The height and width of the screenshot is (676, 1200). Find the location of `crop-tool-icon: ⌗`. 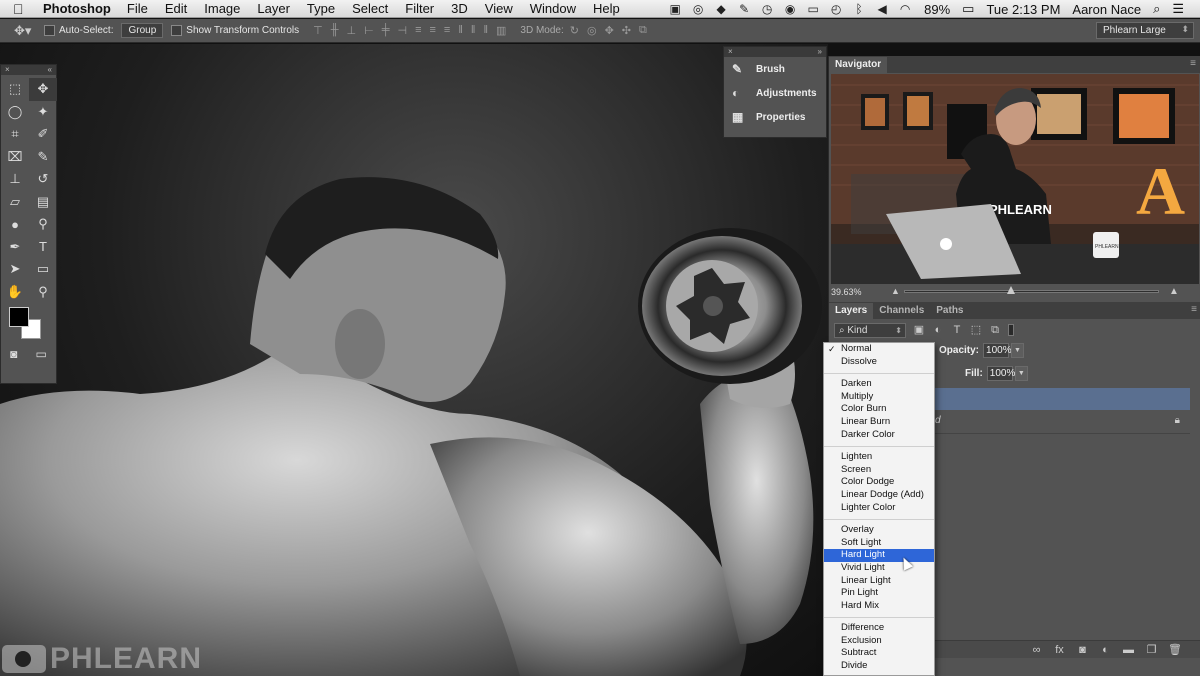

crop-tool-icon: ⌗ is located at coordinates (15, 134).